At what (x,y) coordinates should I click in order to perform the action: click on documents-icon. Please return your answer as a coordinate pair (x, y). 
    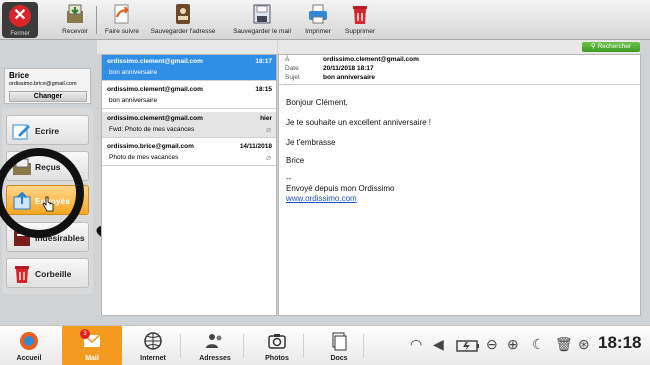
    Looking at the image, I should click on (339, 341).